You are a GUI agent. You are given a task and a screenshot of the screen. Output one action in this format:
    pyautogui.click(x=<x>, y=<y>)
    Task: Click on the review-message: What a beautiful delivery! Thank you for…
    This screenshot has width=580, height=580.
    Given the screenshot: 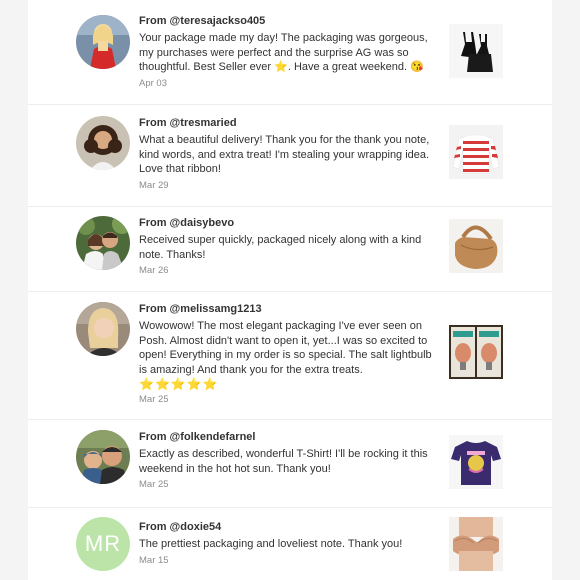 What is the action you would take?
    pyautogui.click(x=284, y=154)
    